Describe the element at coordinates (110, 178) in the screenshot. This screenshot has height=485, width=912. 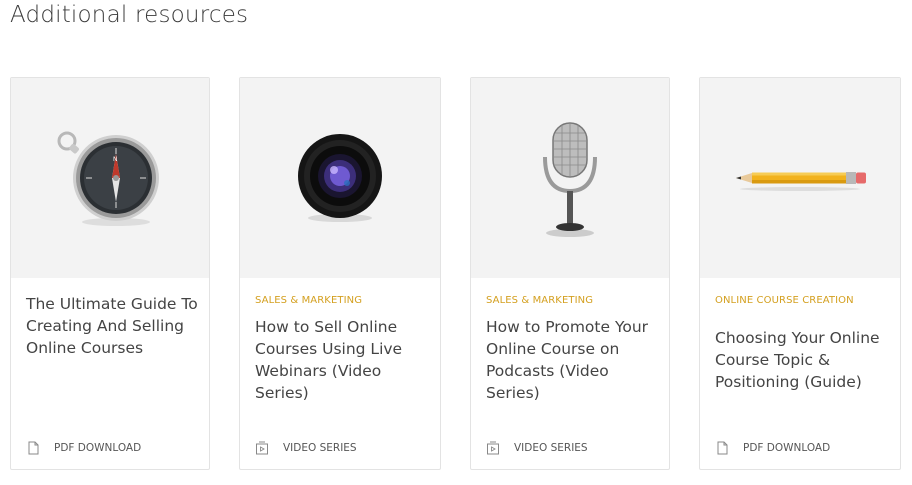
I see `compass-image: N` at that location.